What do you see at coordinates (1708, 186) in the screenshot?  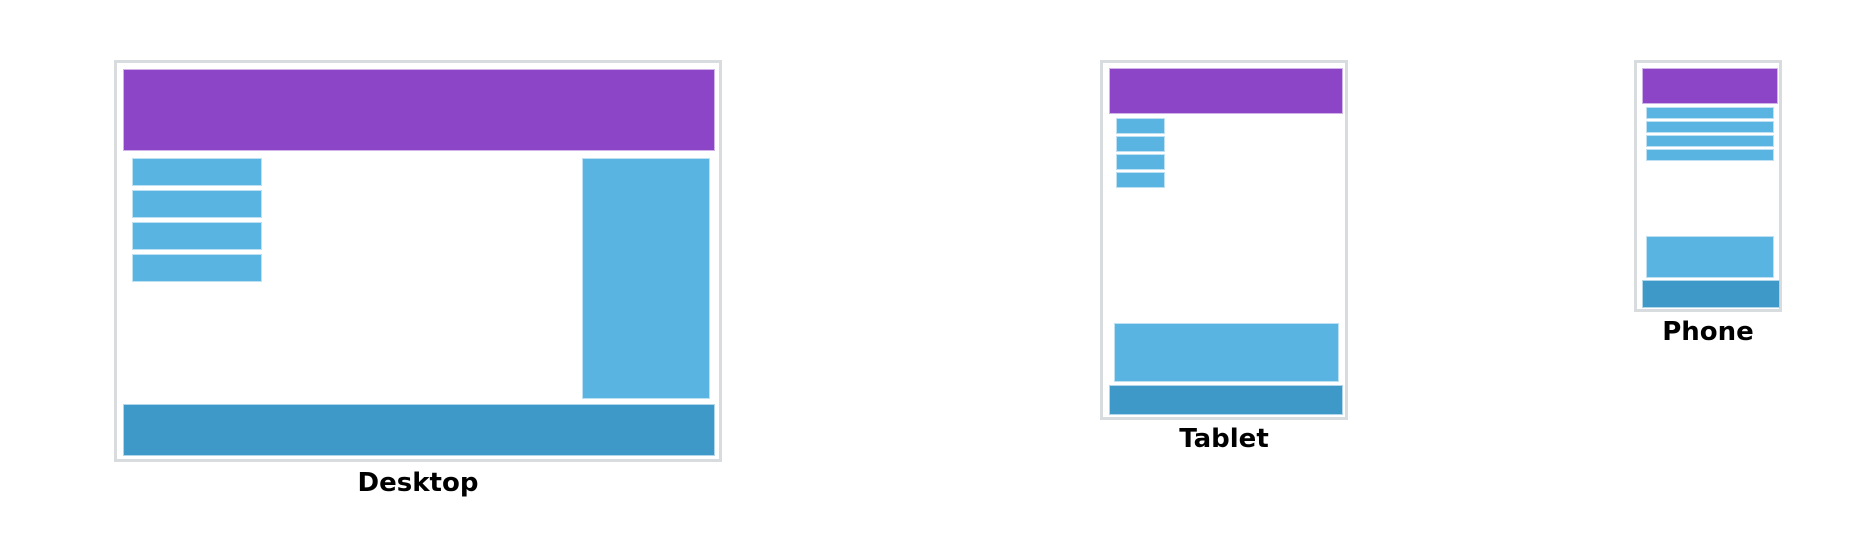 I see `phone-frame` at bounding box center [1708, 186].